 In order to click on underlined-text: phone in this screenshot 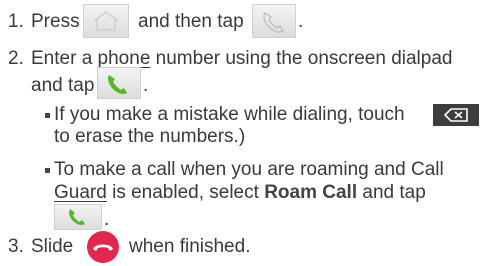, I will do `click(124, 58)`.